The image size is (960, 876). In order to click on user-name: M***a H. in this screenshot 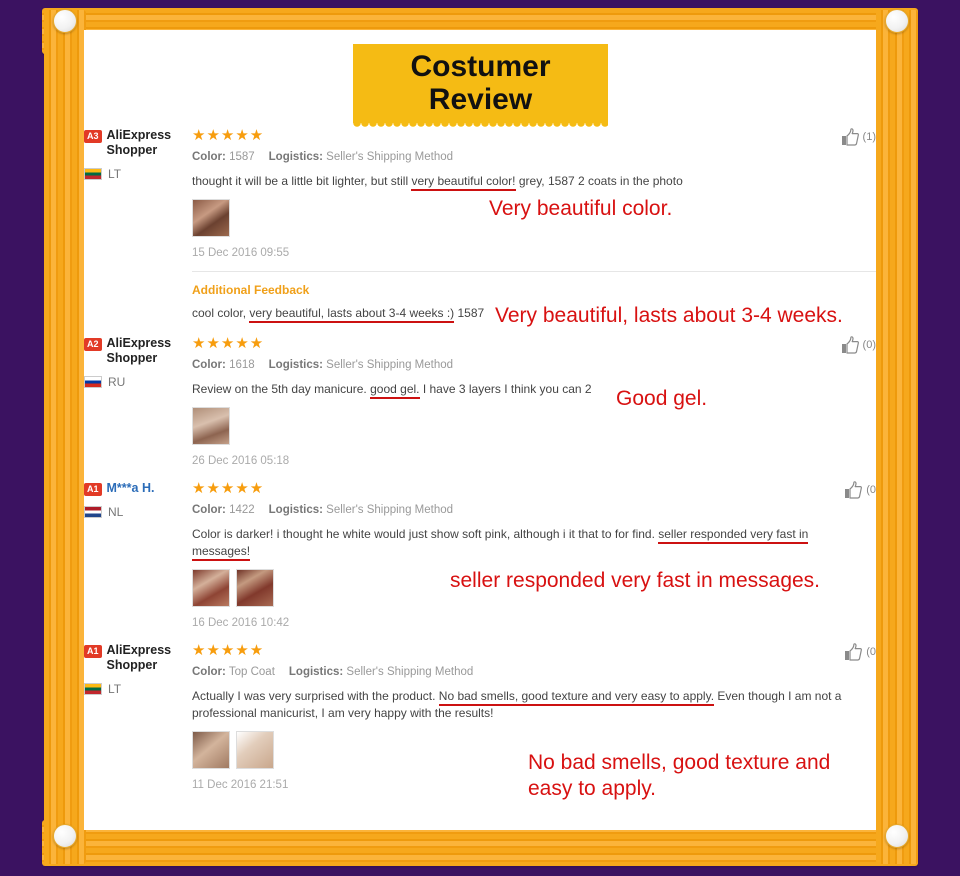, I will do `click(131, 488)`.